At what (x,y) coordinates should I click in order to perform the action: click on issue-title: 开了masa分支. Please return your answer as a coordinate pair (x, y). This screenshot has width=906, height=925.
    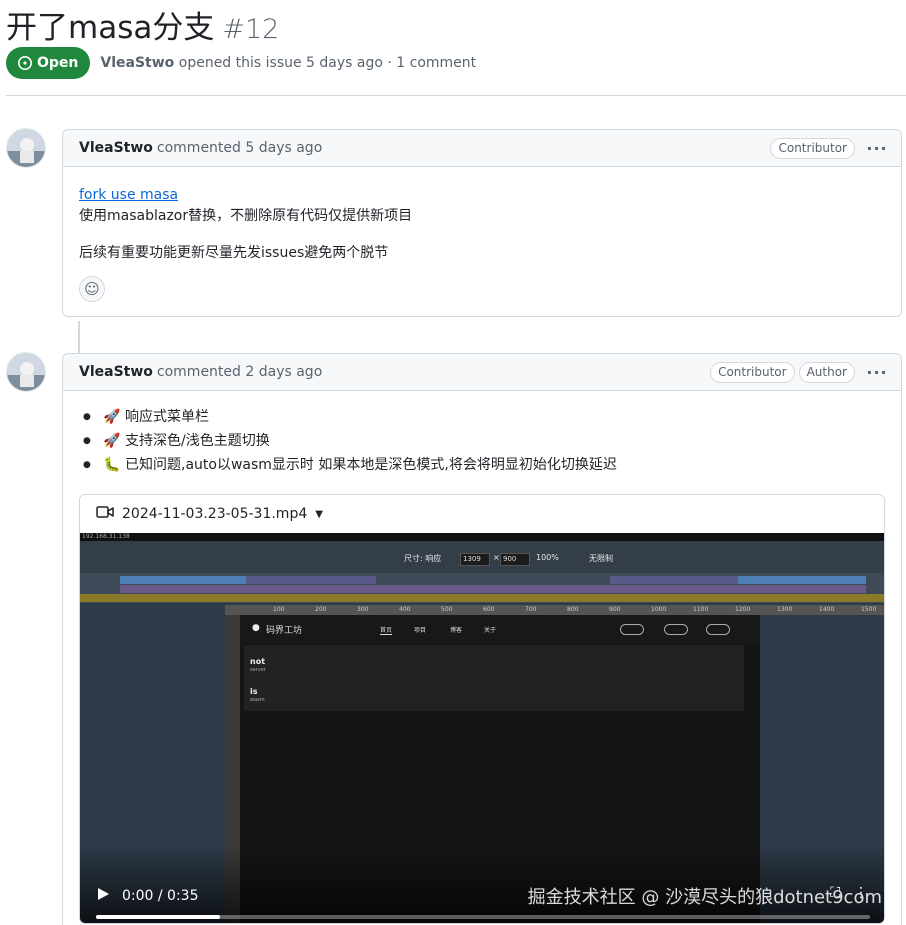
    Looking at the image, I should click on (110, 28).